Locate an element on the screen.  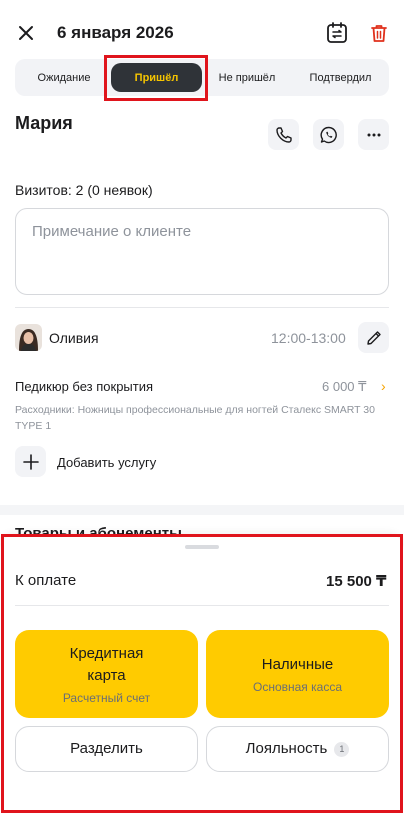
visits-count: Визитов: 2 (0 неявок) is located at coordinates (84, 190).